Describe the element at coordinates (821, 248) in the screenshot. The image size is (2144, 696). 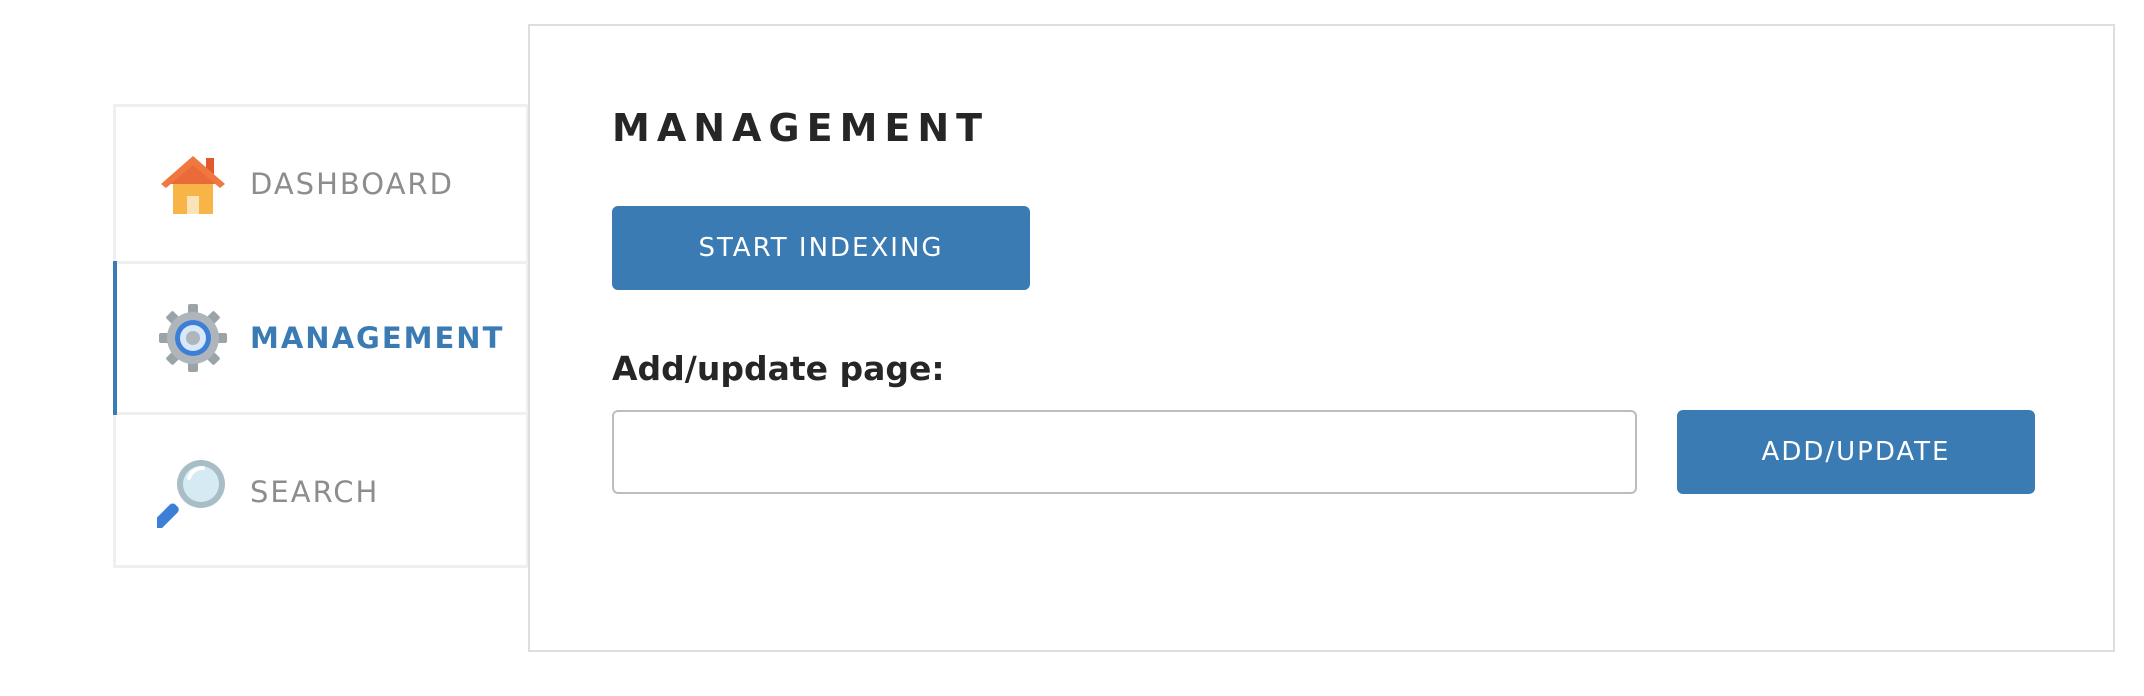
I see `start-indexing-button: START INDEXING` at that location.